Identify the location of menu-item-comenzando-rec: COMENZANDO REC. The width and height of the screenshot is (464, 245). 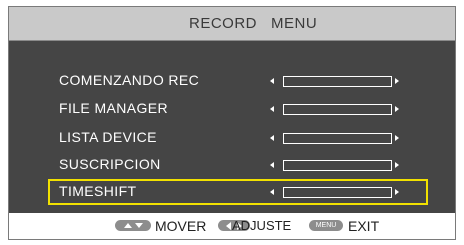
(238, 81).